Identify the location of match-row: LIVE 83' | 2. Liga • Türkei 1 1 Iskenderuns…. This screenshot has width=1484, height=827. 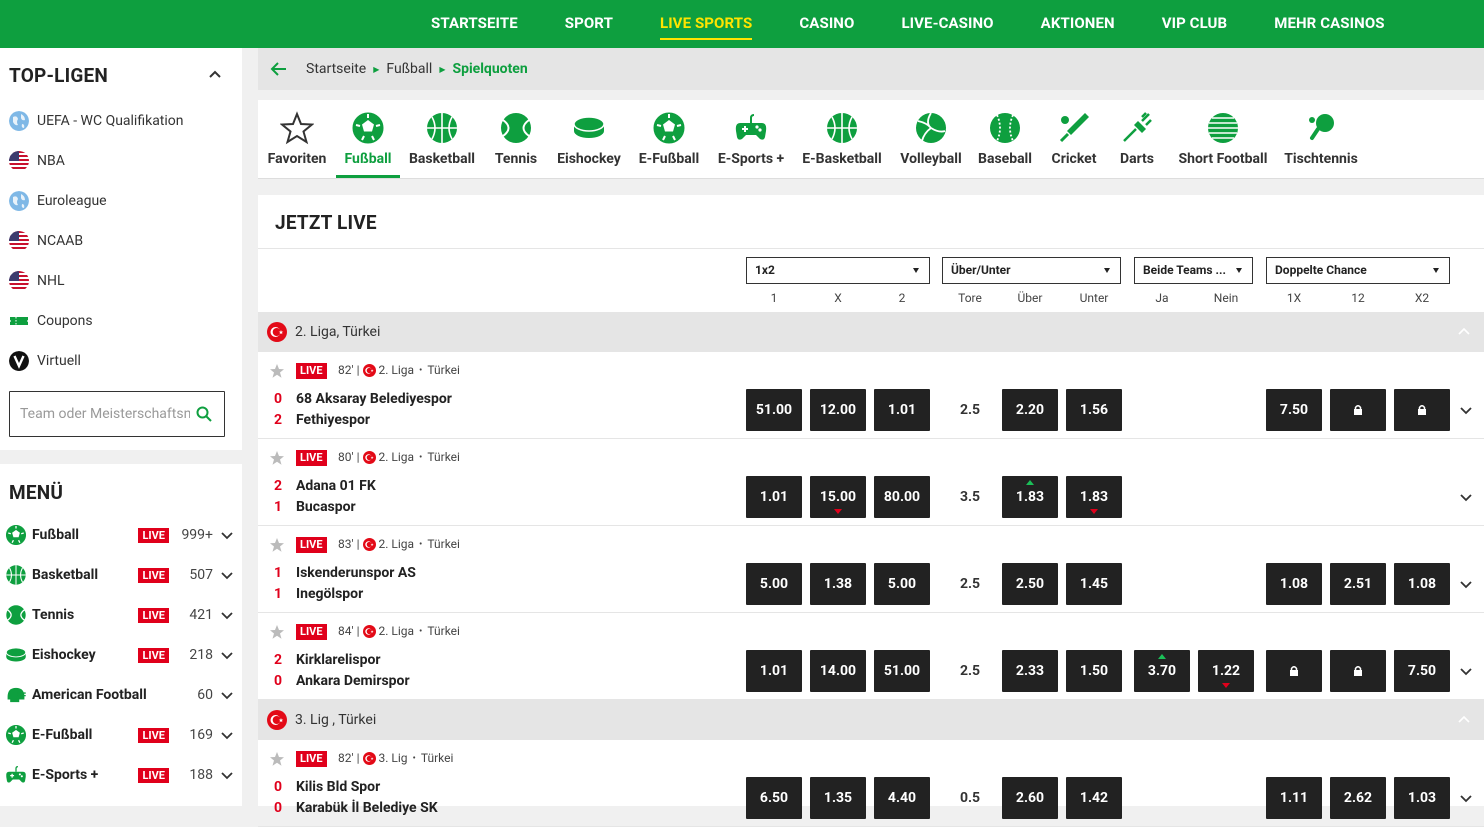
(871, 569).